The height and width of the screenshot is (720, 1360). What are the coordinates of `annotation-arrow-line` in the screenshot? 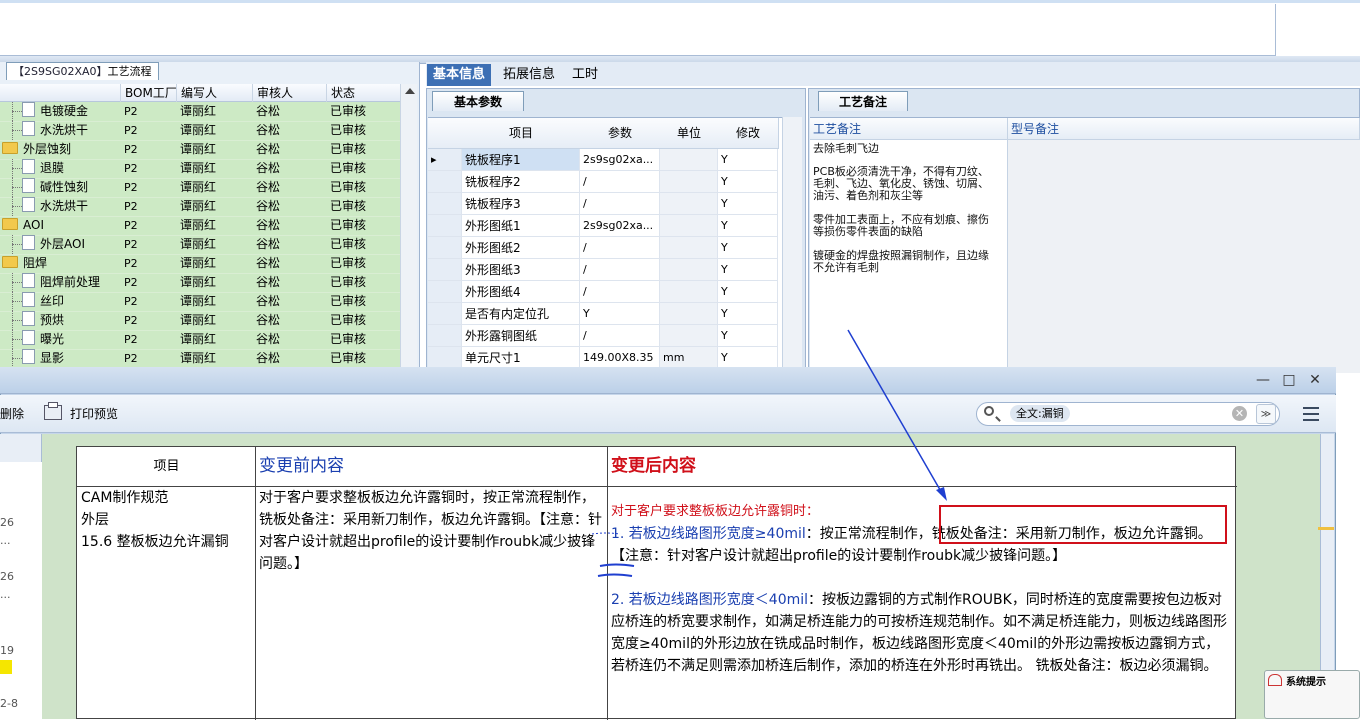 It's located at (895, 412).